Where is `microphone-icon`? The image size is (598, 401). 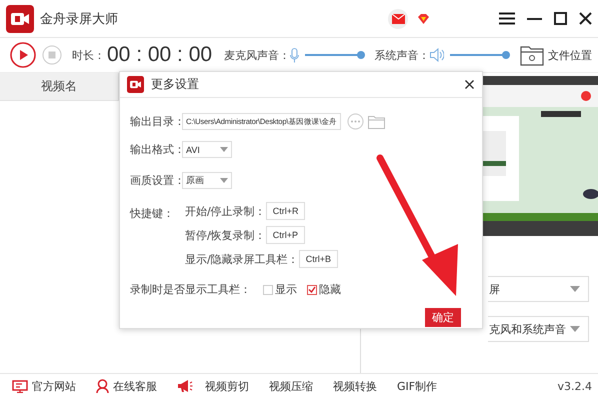 microphone-icon is located at coordinates (295, 55).